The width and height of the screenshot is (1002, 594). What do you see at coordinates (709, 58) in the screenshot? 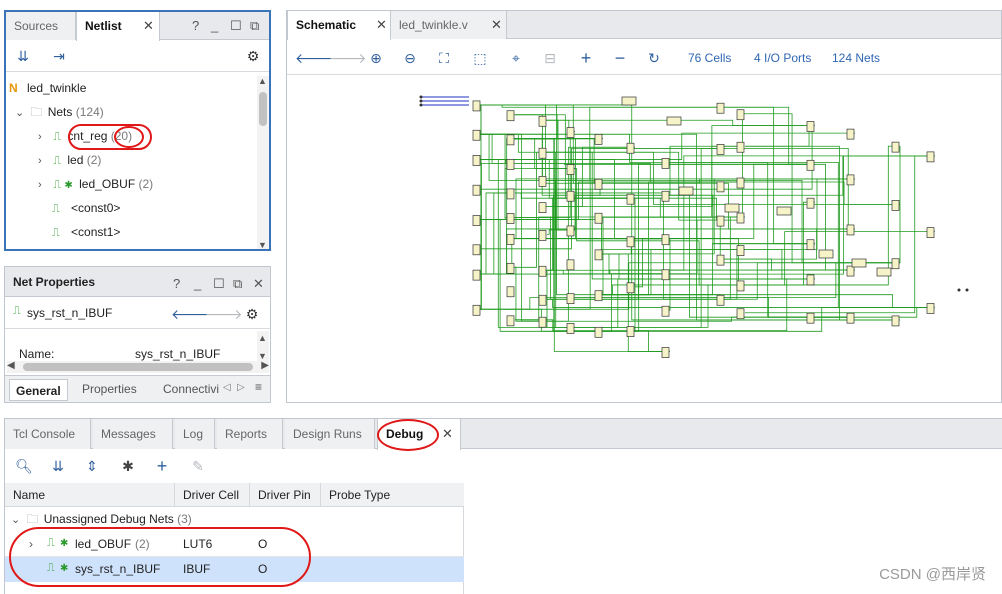
I see `cells-count-link: 76 Cells` at bounding box center [709, 58].